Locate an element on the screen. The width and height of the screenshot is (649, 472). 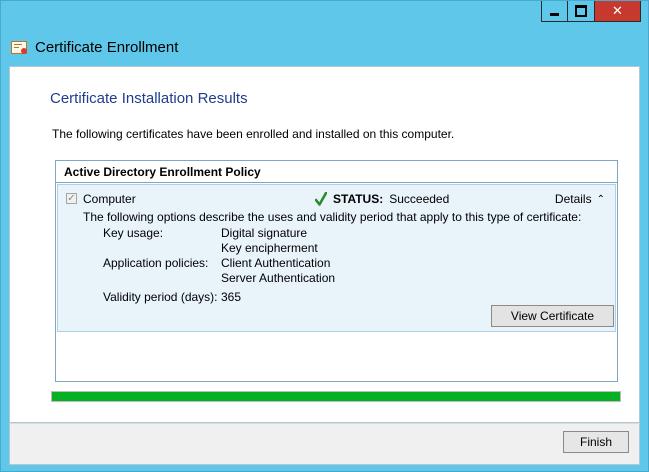
minimize-icon is located at coordinates (554, 14).